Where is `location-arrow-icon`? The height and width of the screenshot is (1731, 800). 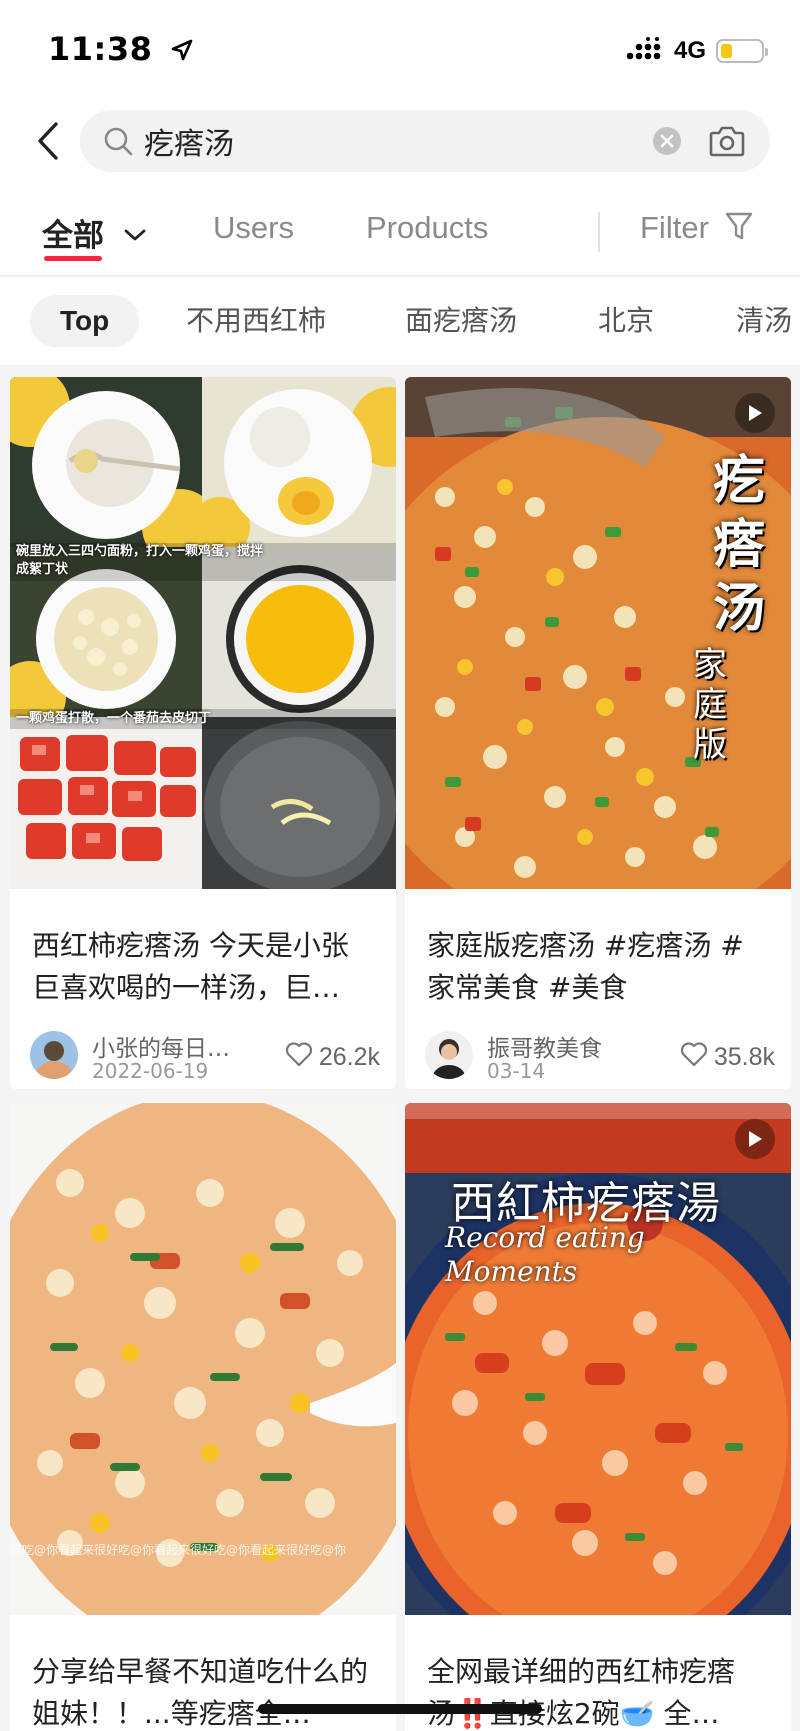
location-arrow-icon is located at coordinates (182, 51).